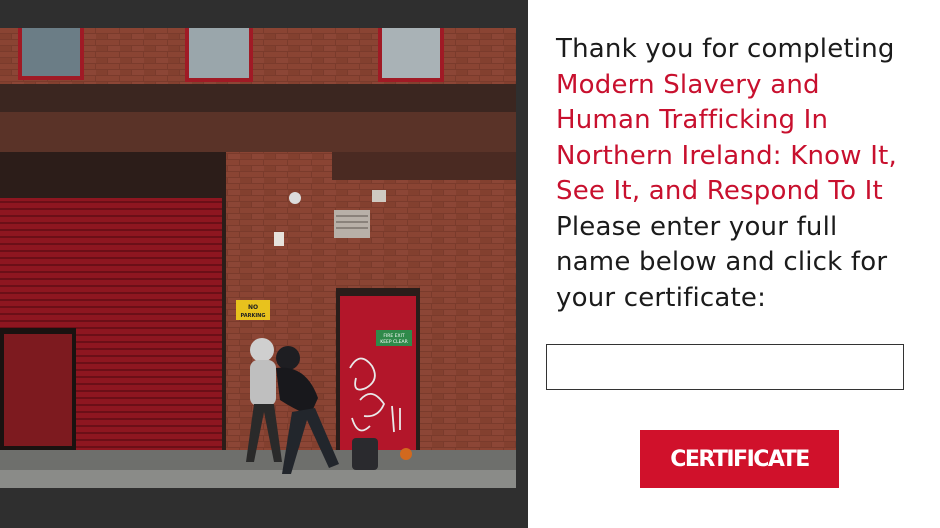 The height and width of the screenshot is (528, 940). What do you see at coordinates (725, 367) in the screenshot?
I see `full-name-input` at bounding box center [725, 367].